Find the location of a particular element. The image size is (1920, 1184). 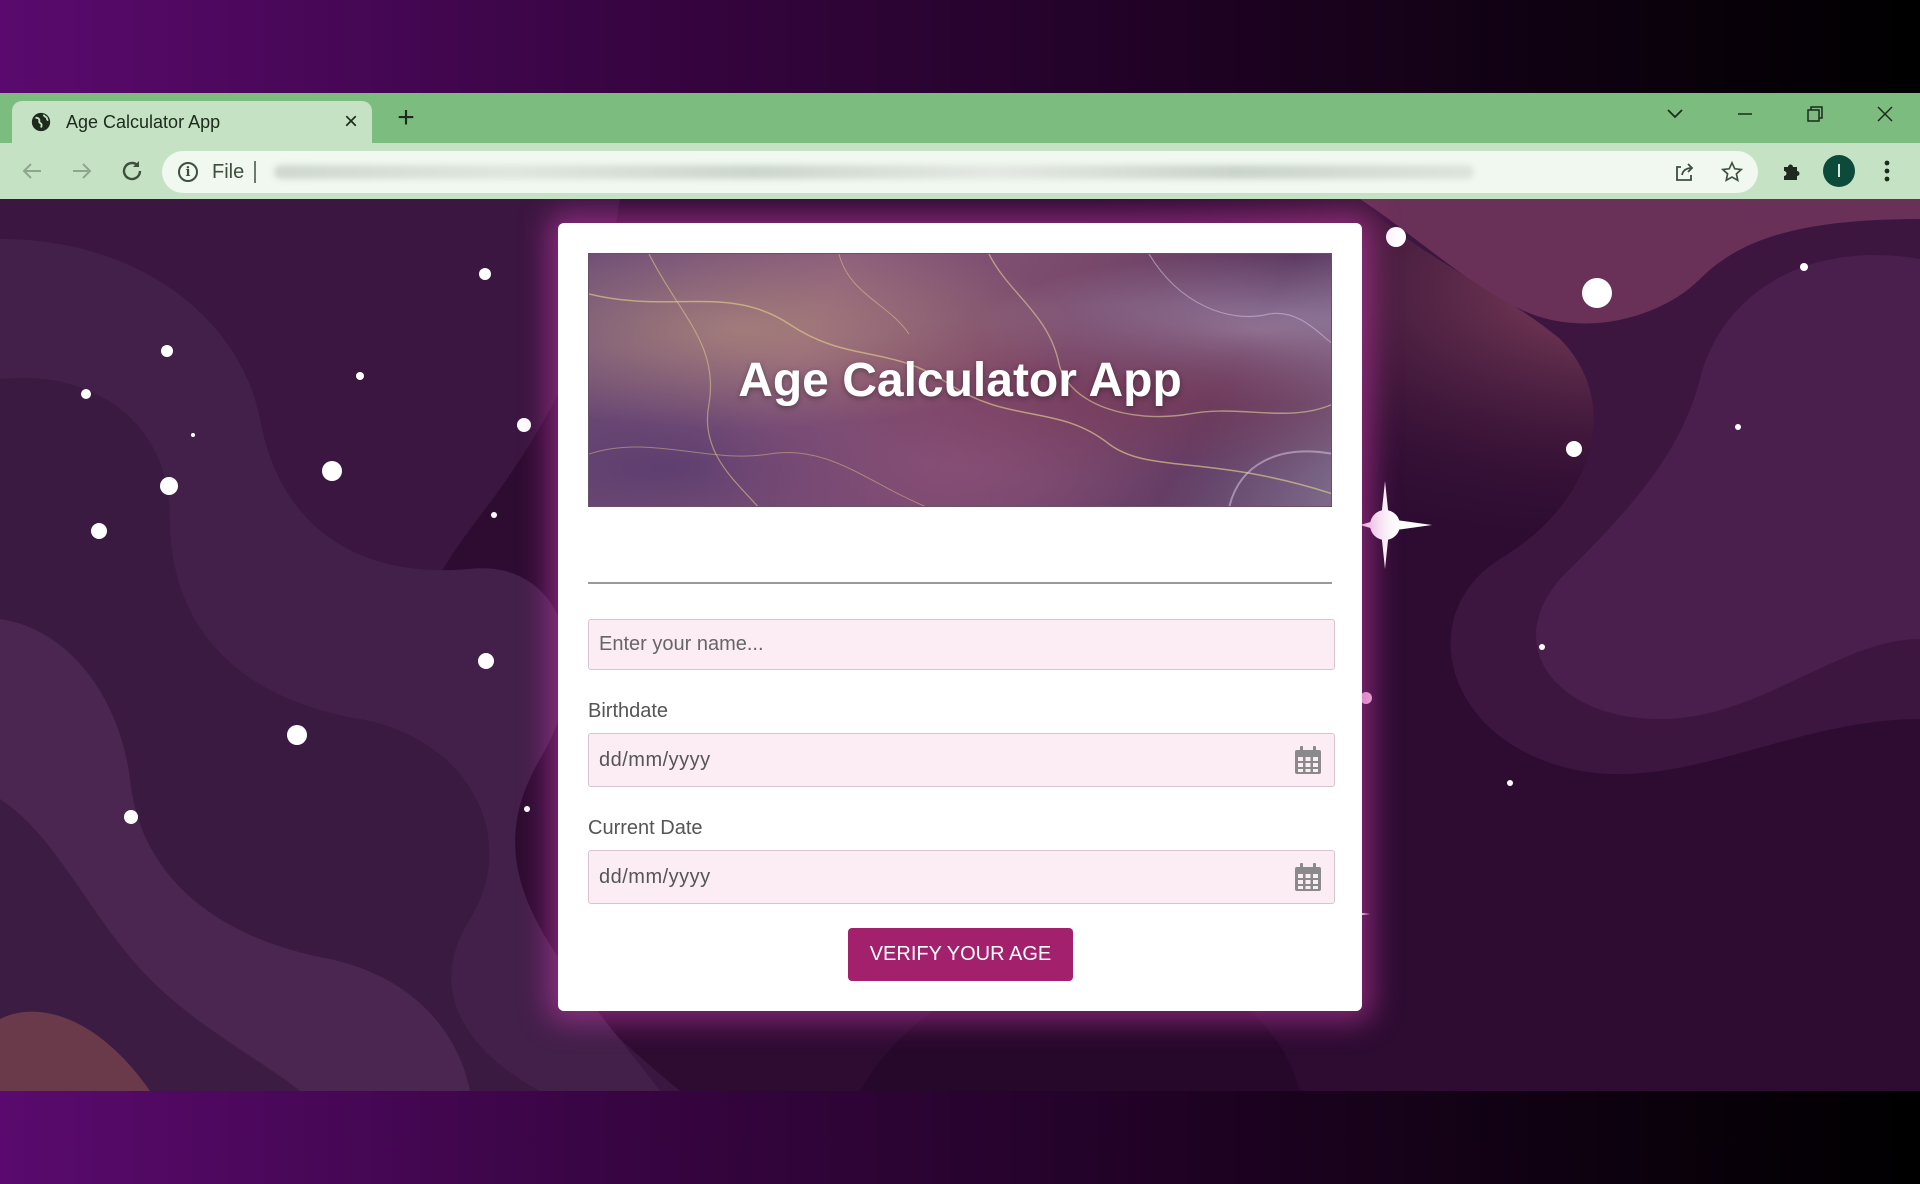

more-vertical-icon is located at coordinates (1887, 171).